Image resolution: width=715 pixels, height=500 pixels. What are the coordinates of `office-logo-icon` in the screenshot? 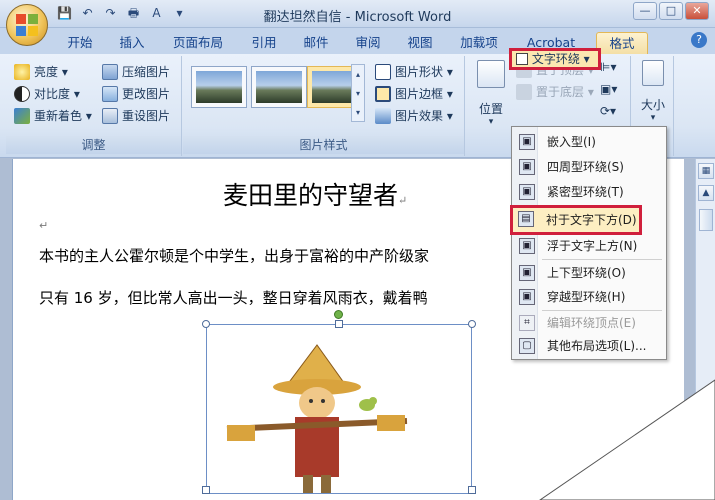 It's located at (27, 25).